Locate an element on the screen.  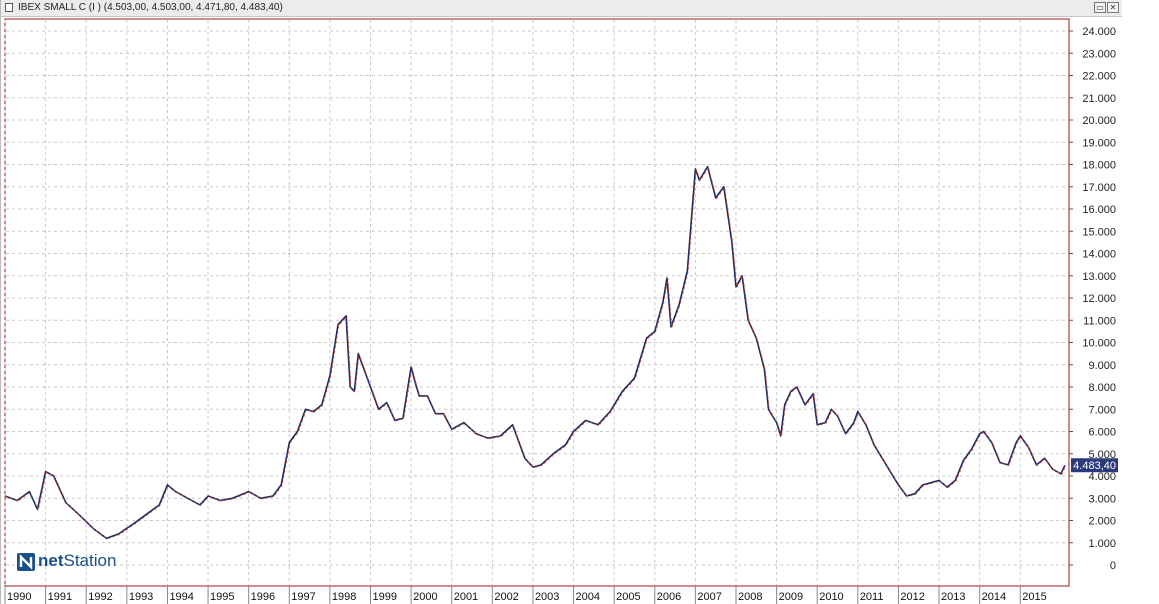
y-tick-label: 16.000 is located at coordinates (1099, 210).